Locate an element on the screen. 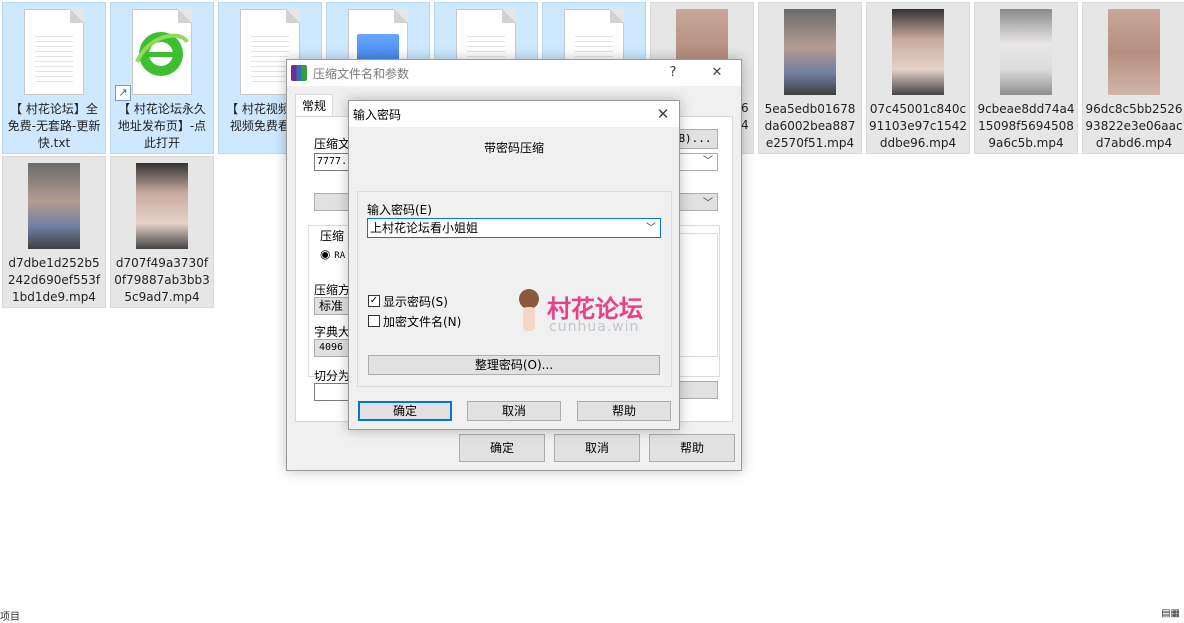  archive-name-label: 压缩文 is located at coordinates (332, 144).